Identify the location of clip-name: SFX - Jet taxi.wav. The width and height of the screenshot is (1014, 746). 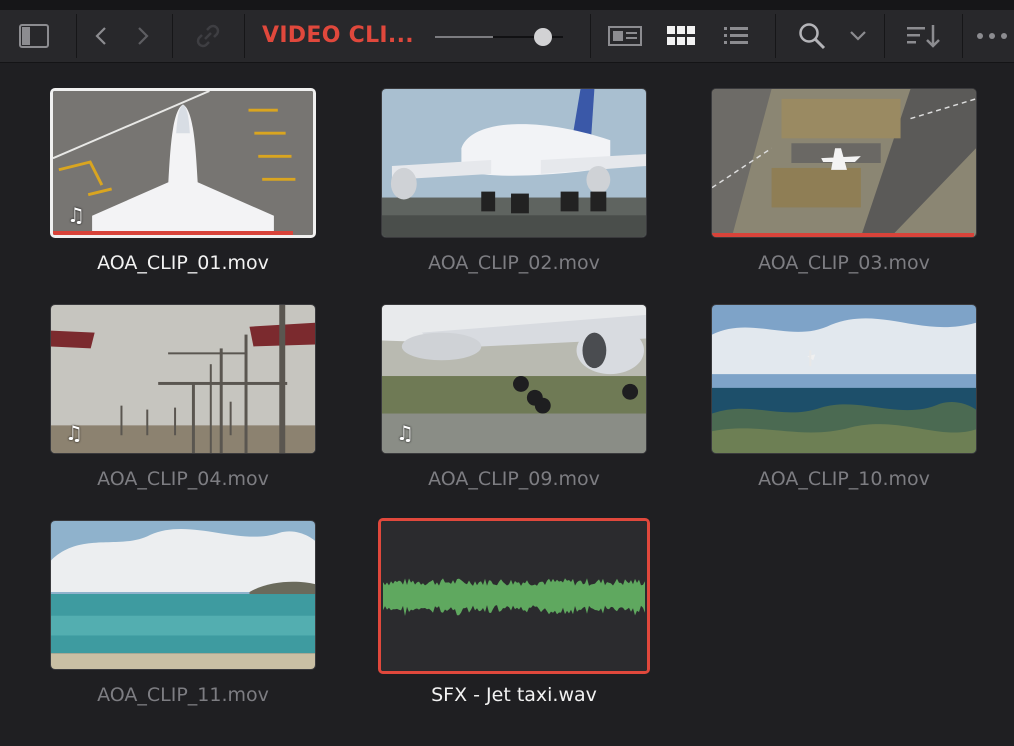
(514, 695).